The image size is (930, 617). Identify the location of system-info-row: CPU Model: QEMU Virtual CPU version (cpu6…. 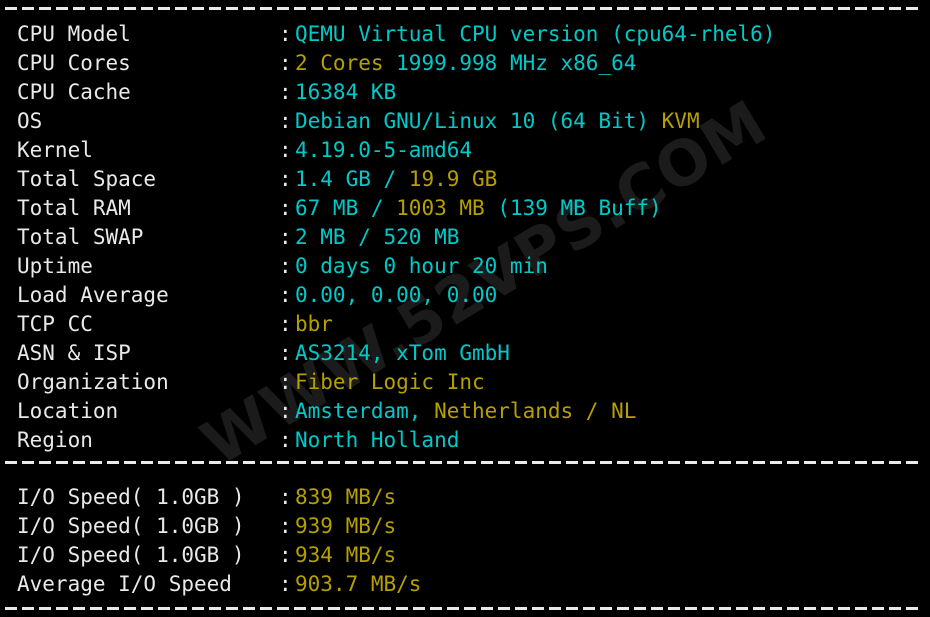
(387, 34).